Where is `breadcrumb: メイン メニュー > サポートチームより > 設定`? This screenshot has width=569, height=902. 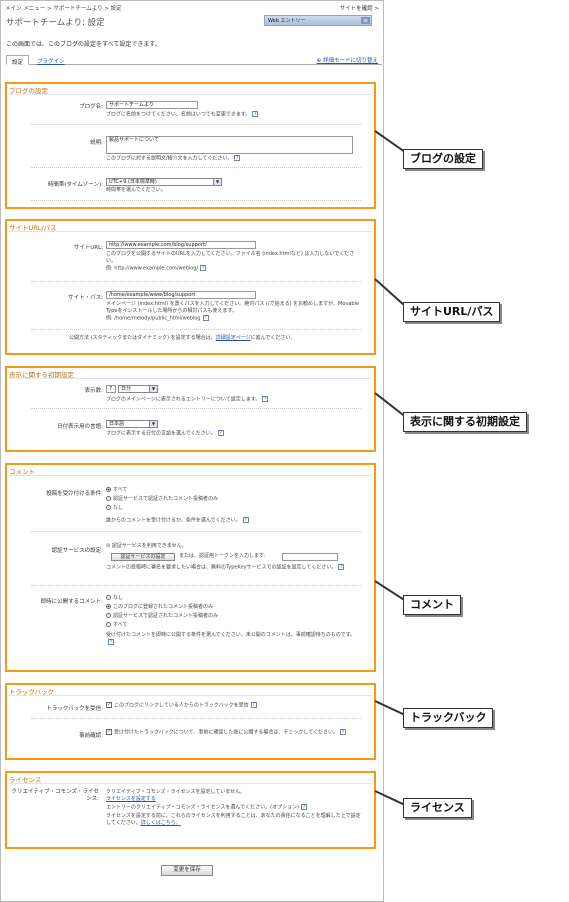 breadcrumb: メイン メニュー > サポートチームより > 設定 is located at coordinates (63, 8).